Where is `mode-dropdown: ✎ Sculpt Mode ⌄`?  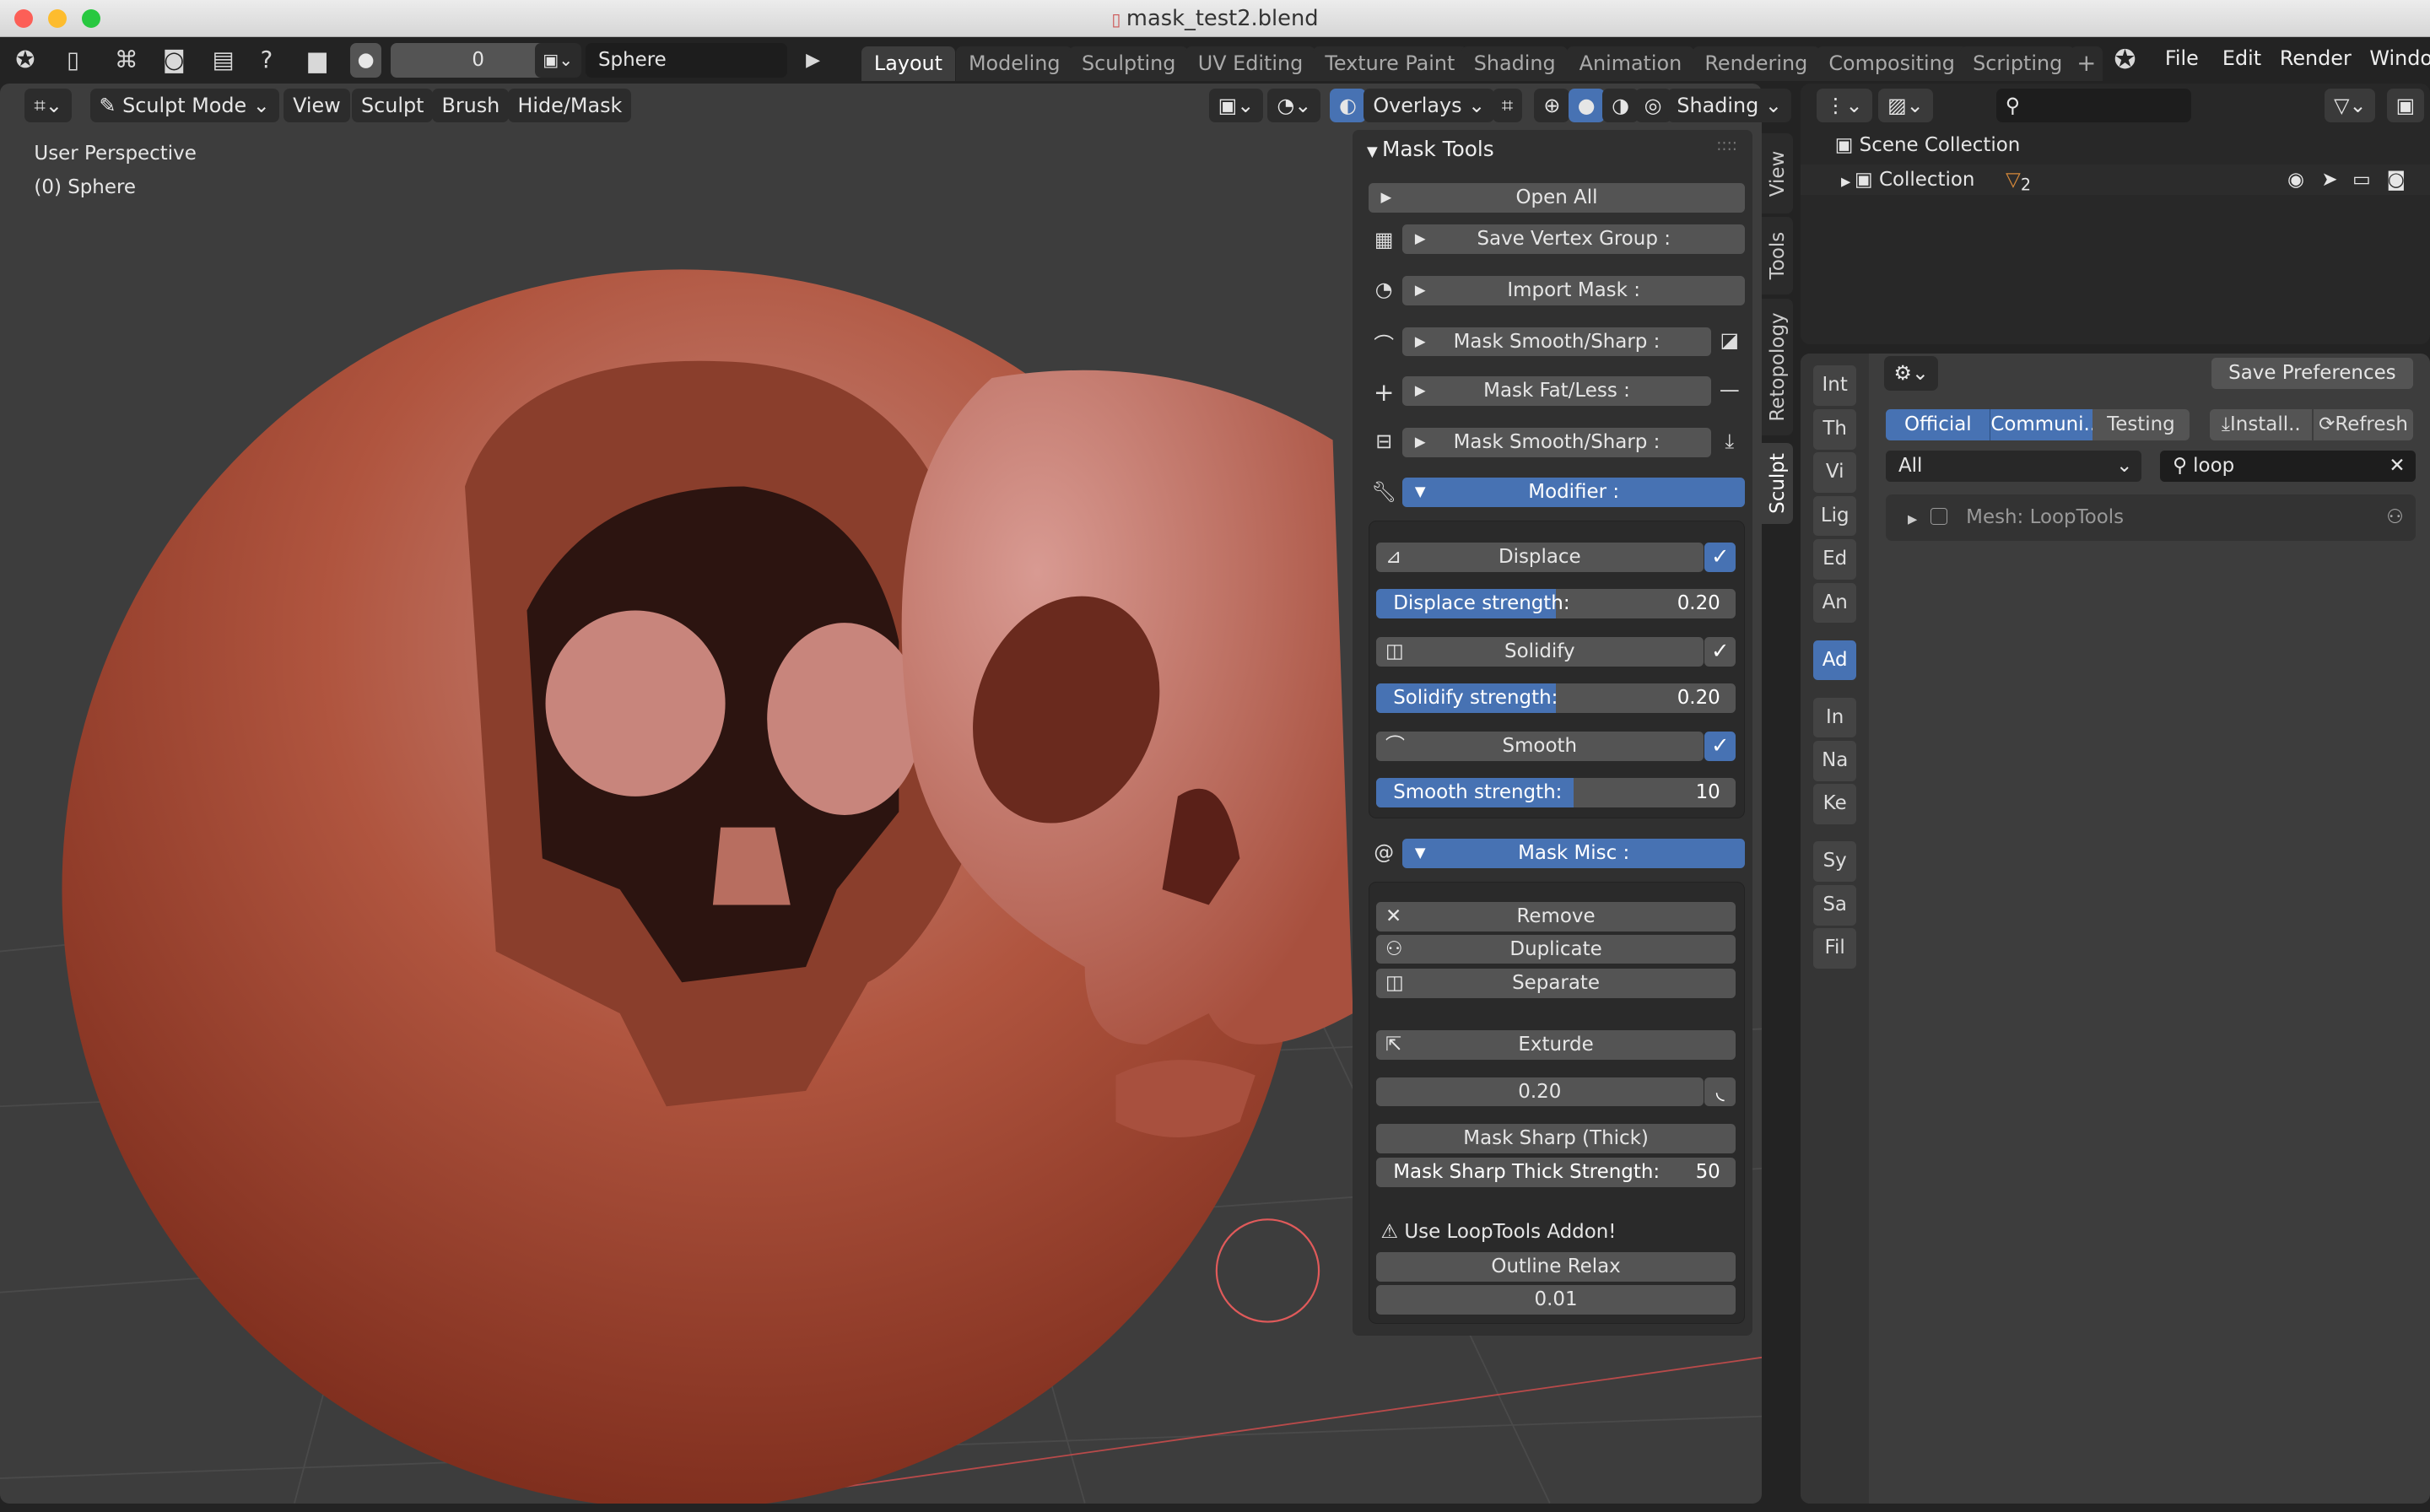 mode-dropdown: ✎ Sculpt Mode ⌄ is located at coordinates (184, 105).